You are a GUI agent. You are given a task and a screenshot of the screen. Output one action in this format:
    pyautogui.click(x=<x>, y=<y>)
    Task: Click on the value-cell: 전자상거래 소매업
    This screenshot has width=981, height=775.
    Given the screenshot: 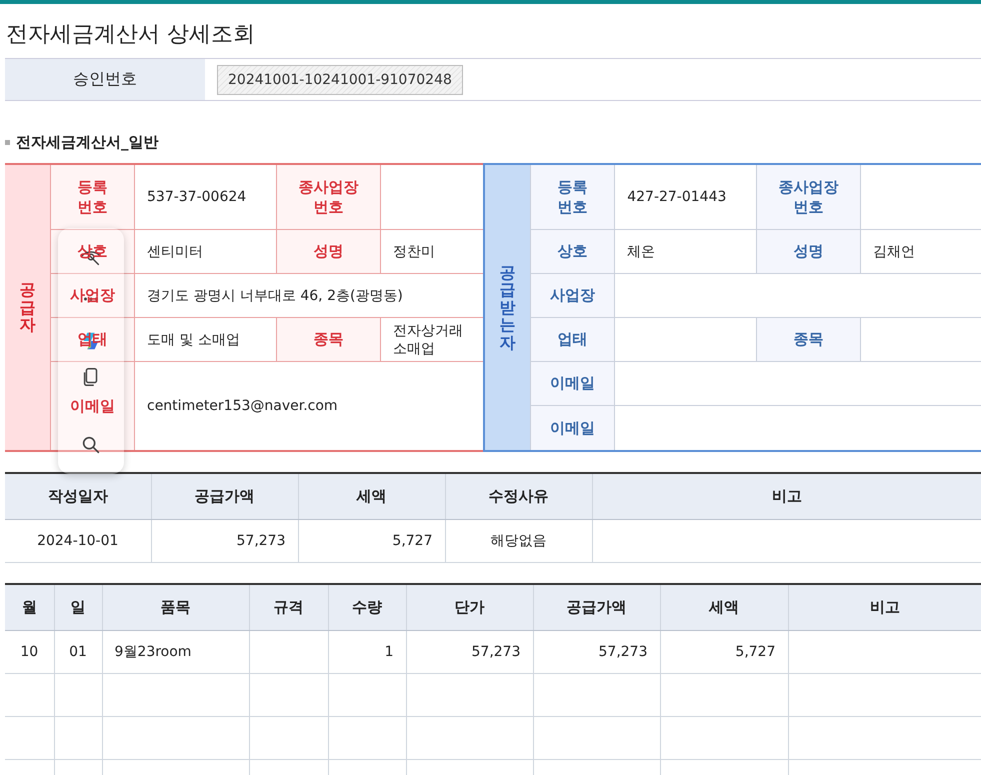 What is the action you would take?
    pyautogui.click(x=432, y=340)
    